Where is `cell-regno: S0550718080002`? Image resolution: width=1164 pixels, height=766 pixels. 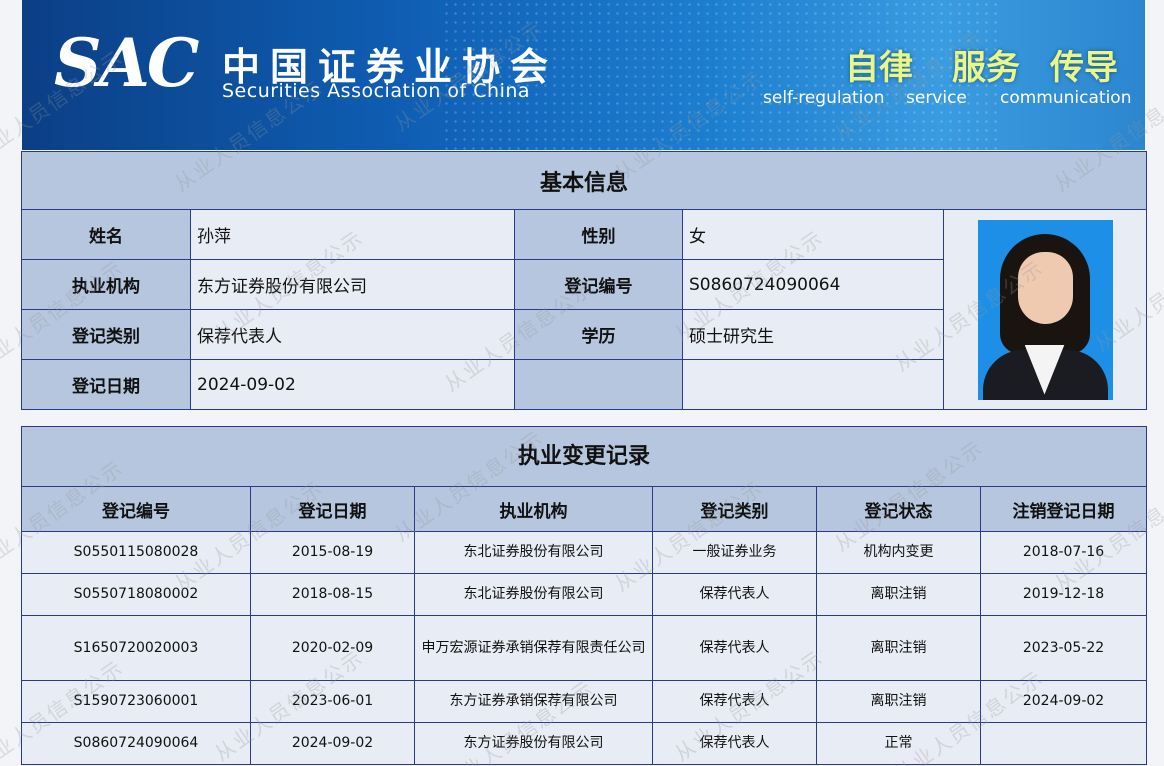 cell-regno: S0550718080002 is located at coordinates (136, 594).